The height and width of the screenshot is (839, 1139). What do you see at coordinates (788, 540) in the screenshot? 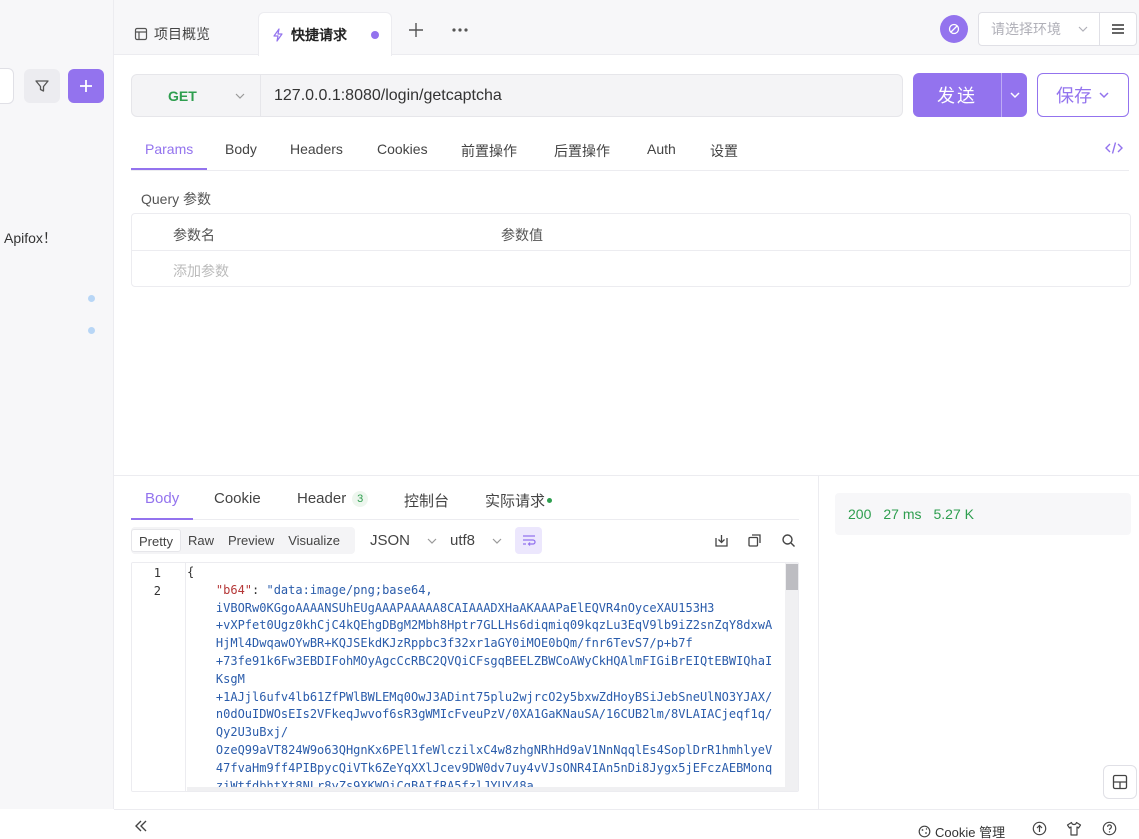
I see `search-button` at bounding box center [788, 540].